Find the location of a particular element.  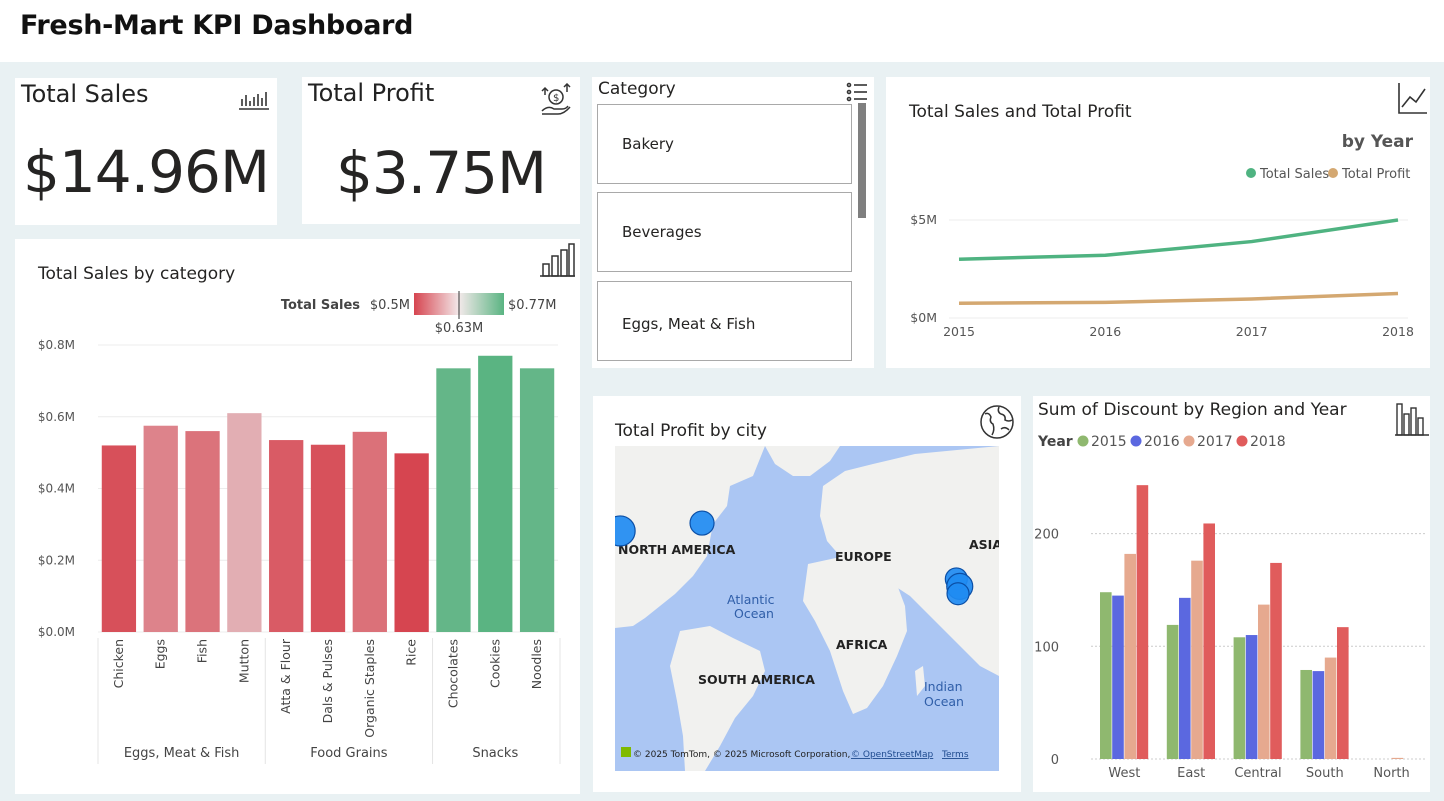

line-legend-label: Total Profit is located at coordinates (1375, 174).